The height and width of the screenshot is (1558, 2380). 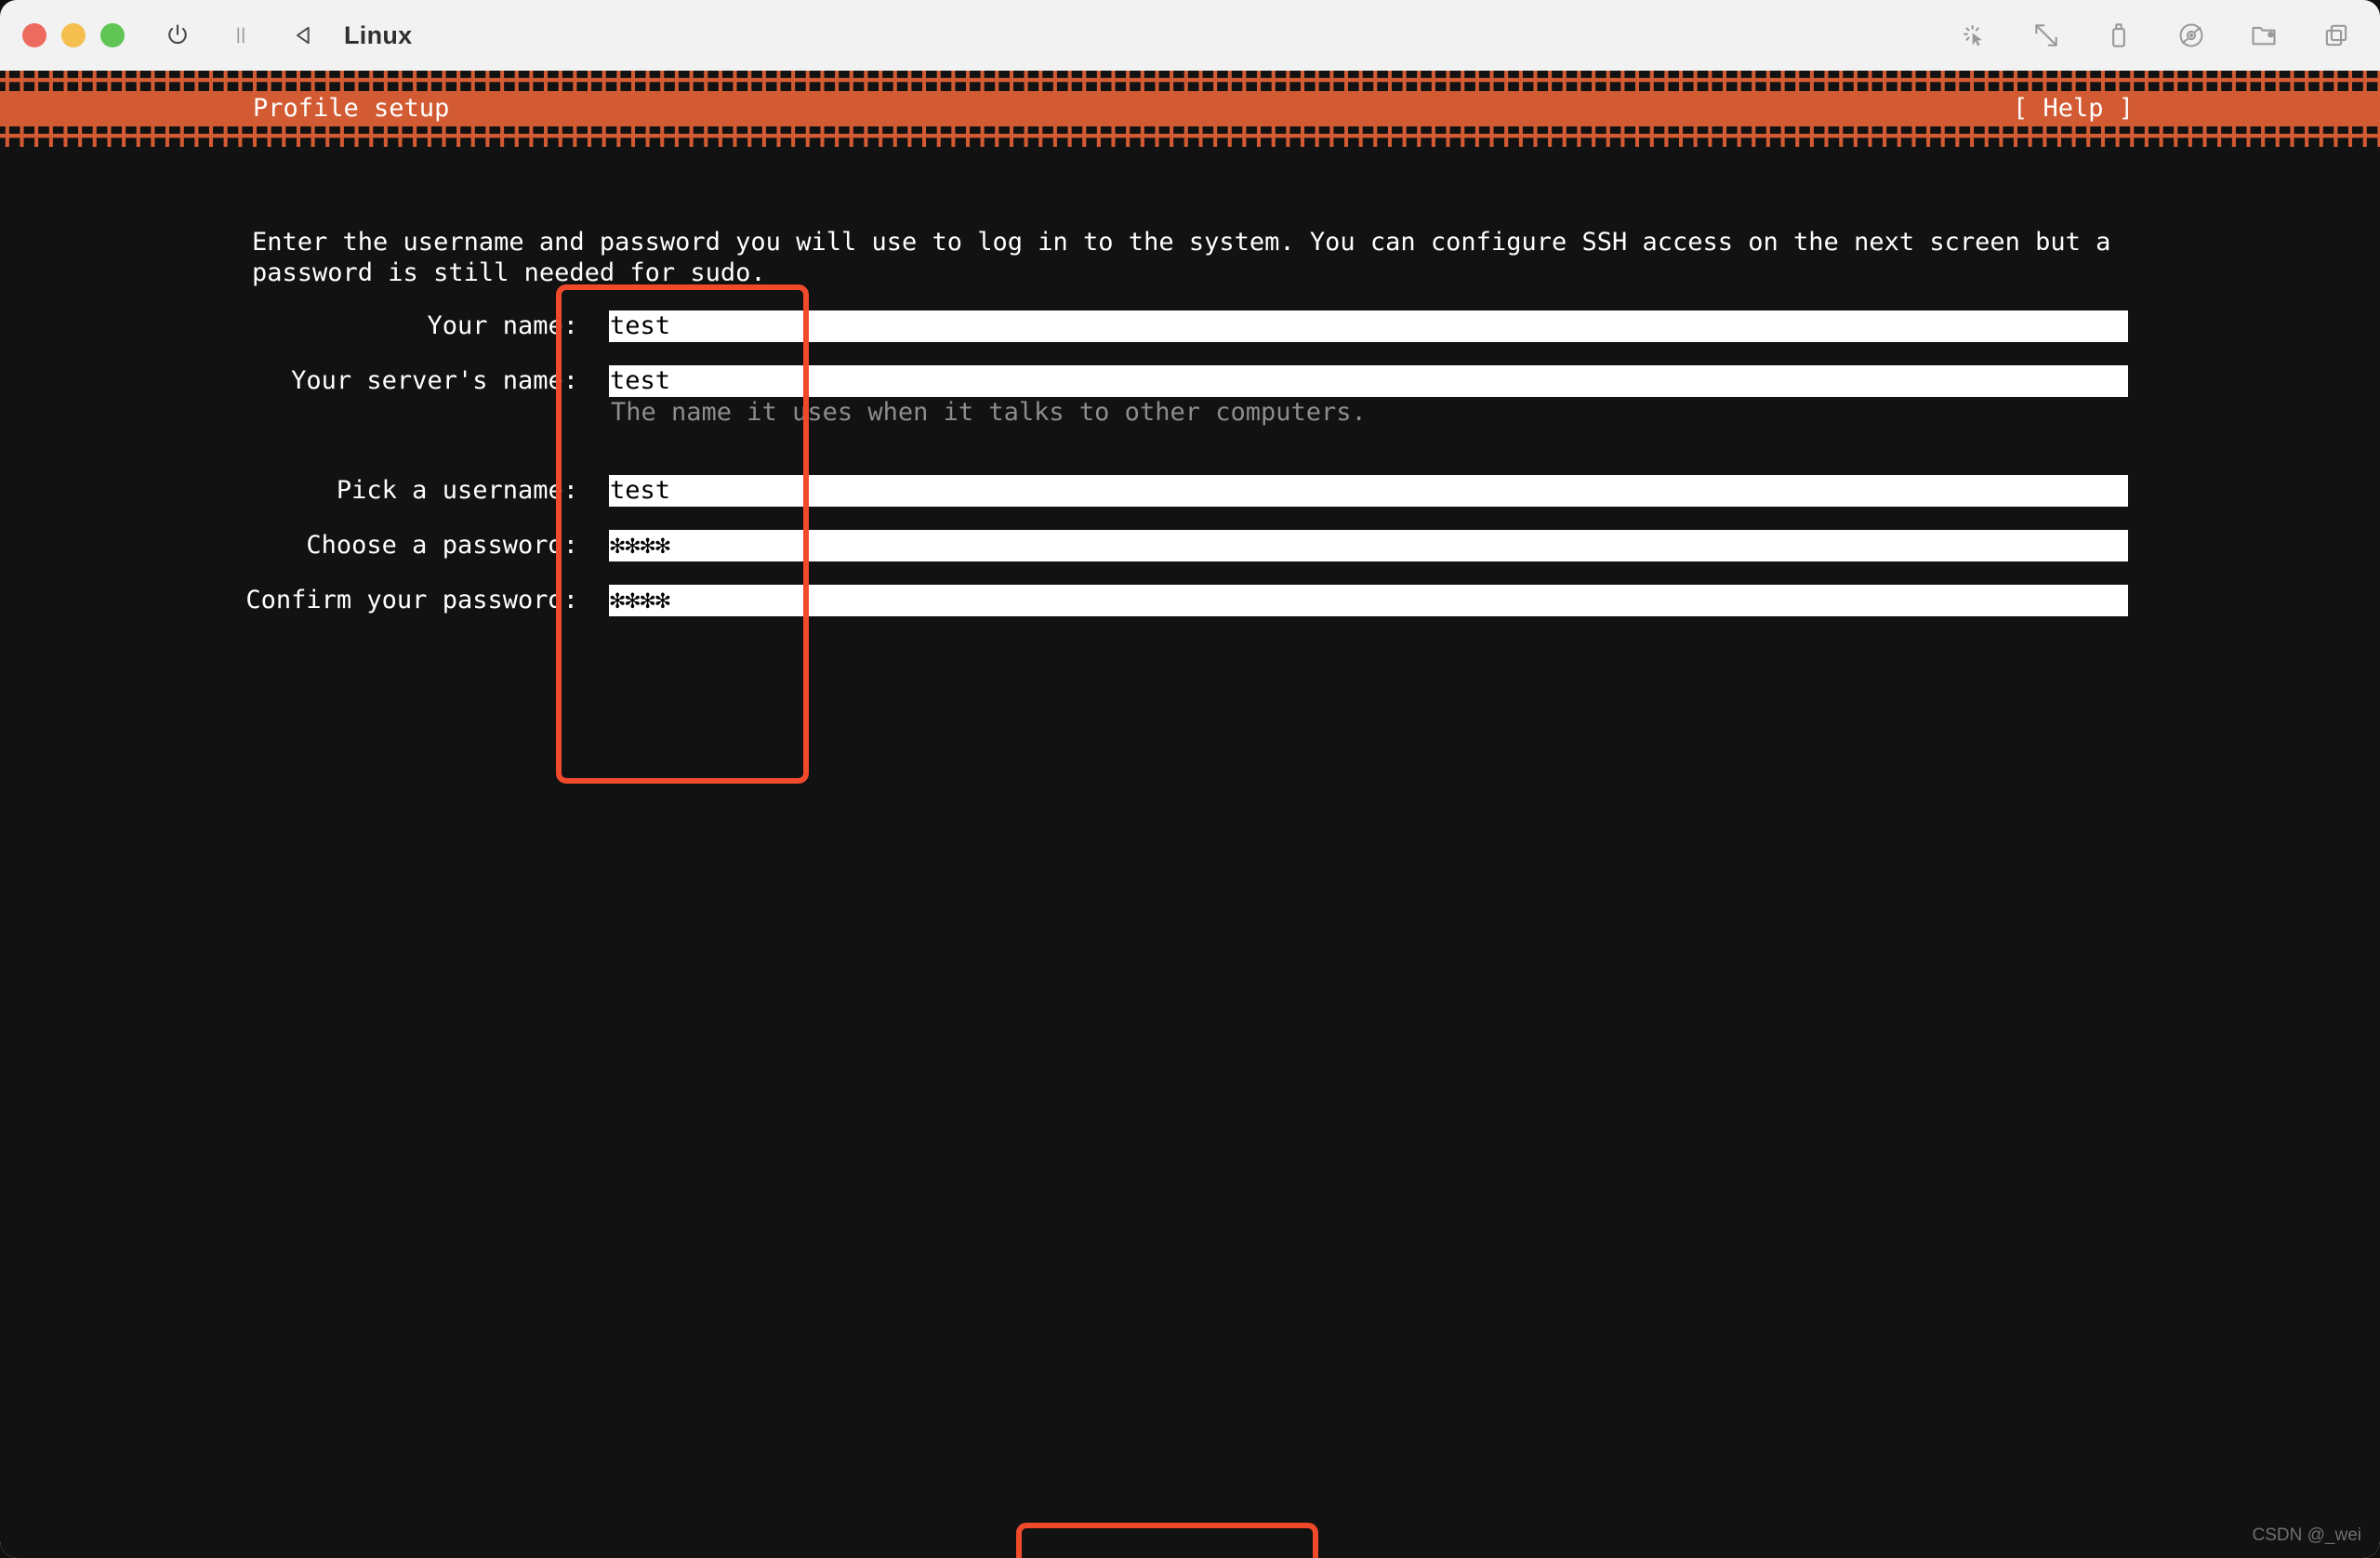 What do you see at coordinates (2118, 35) in the screenshot?
I see `usb-icon` at bounding box center [2118, 35].